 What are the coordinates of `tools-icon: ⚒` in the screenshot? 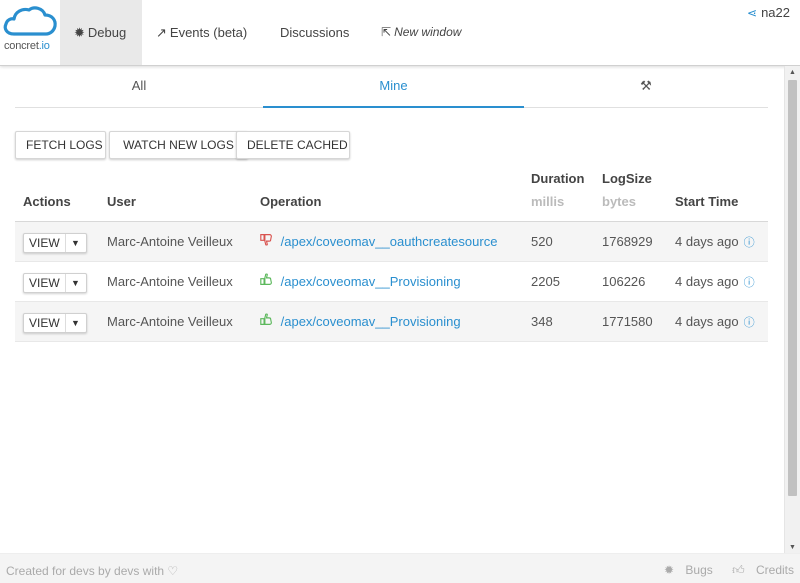 It's located at (646, 85).